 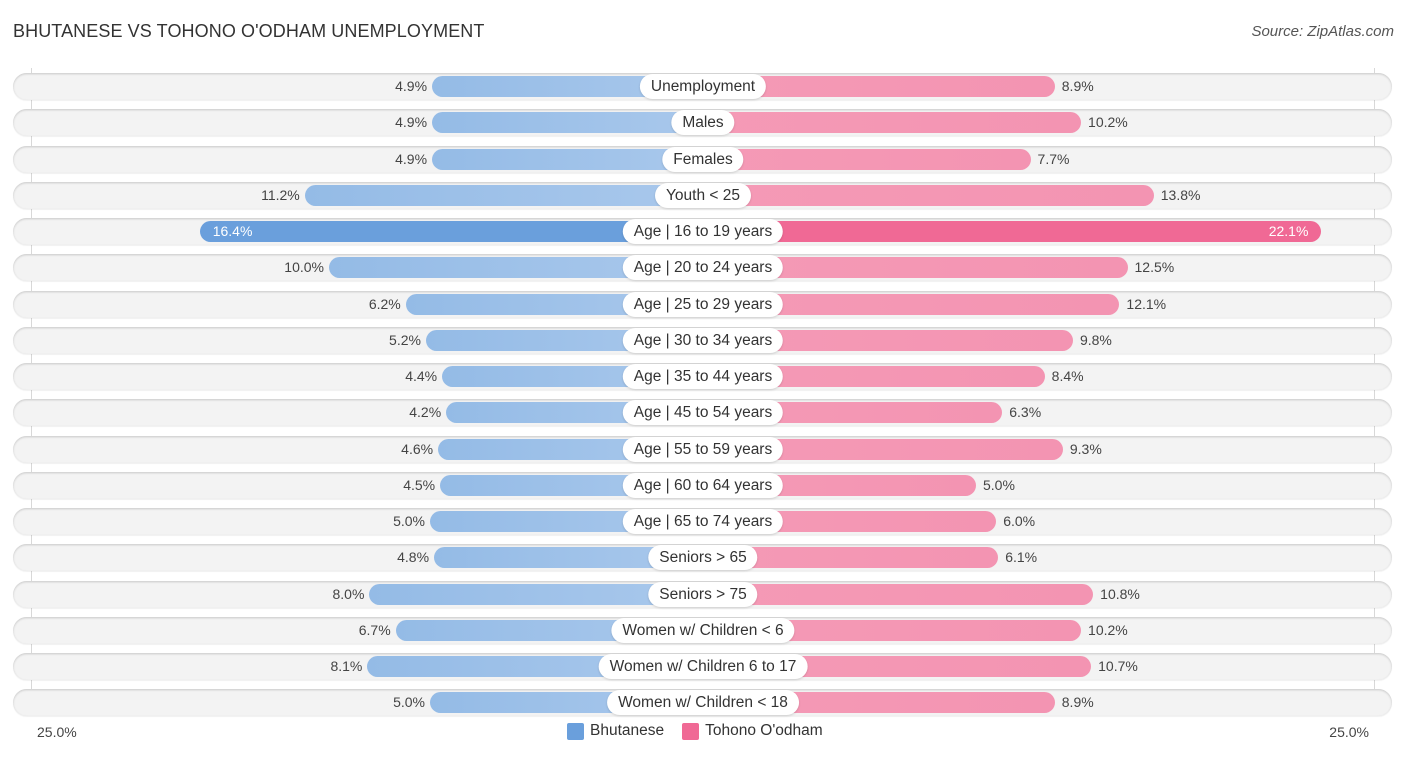 I want to click on category-label: Women w/ Children < 18, so click(x=703, y=703).